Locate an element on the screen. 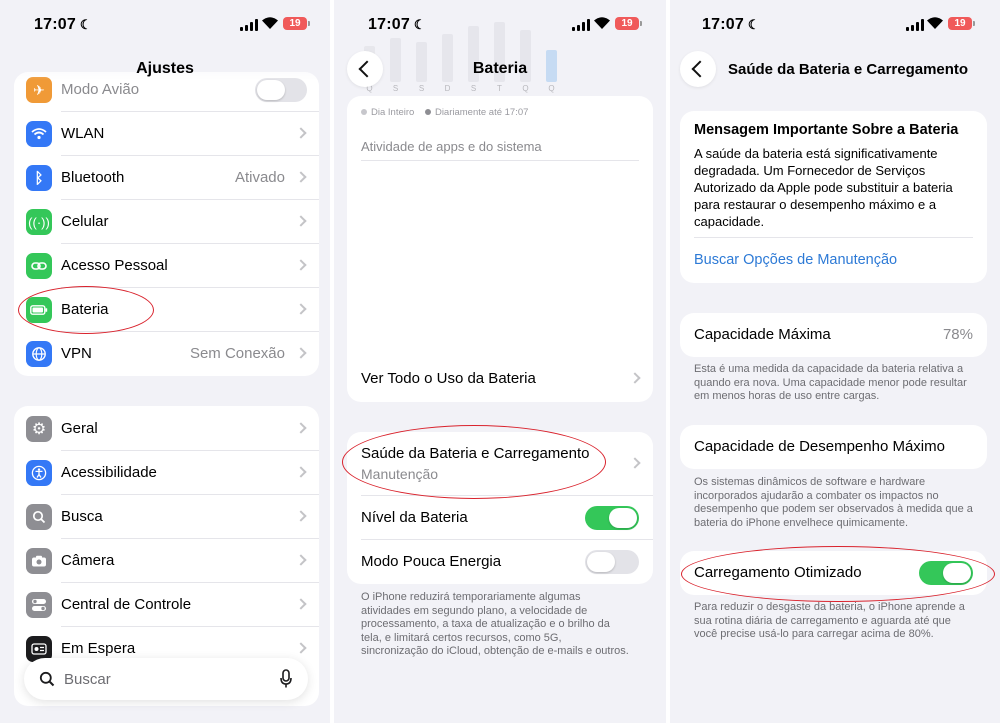 This screenshot has height=723, width=1000. link-icon is located at coordinates (39, 266).